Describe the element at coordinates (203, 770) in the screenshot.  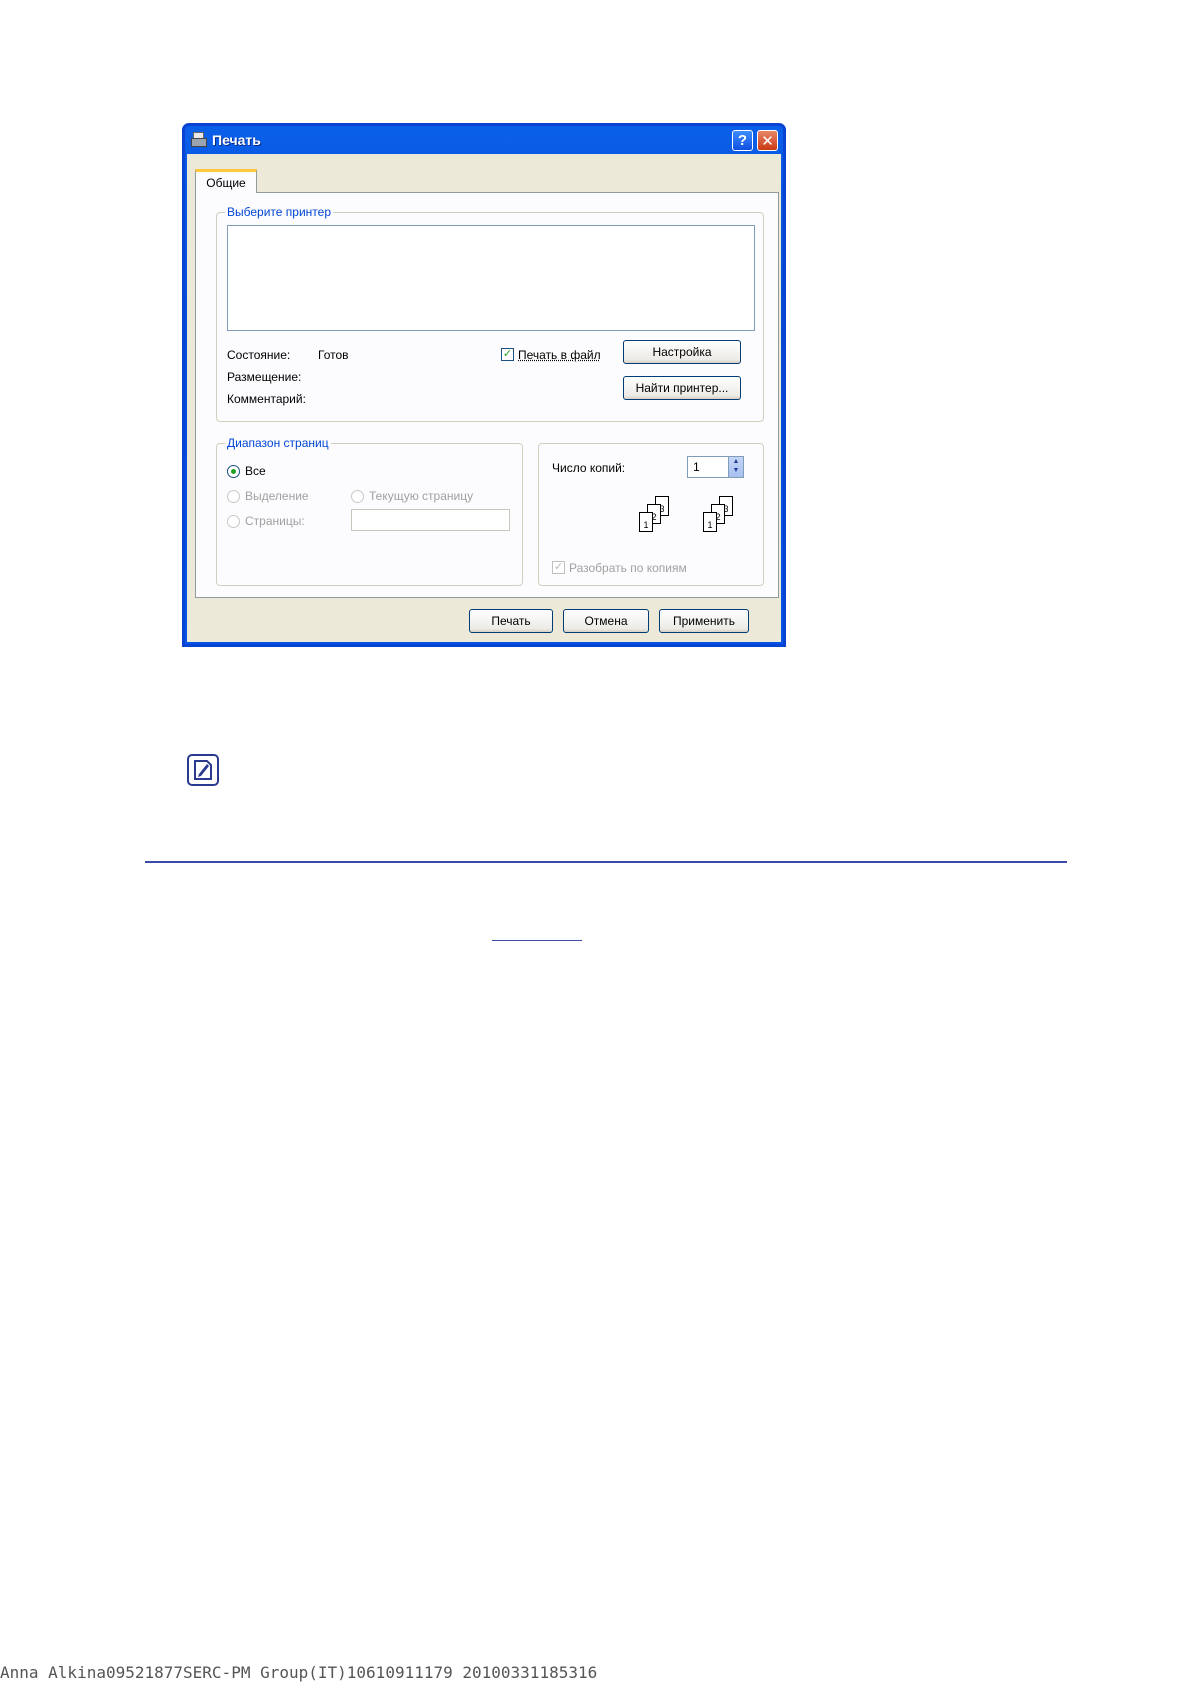
I see `note-icon` at that location.